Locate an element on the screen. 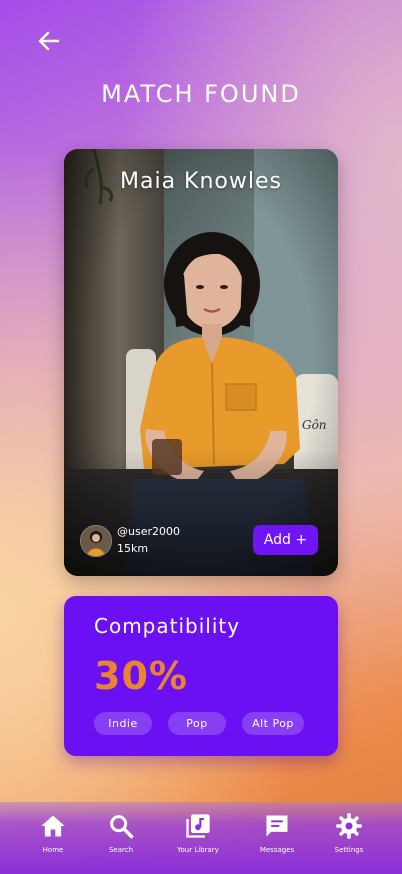  avatar is located at coordinates (96, 541).